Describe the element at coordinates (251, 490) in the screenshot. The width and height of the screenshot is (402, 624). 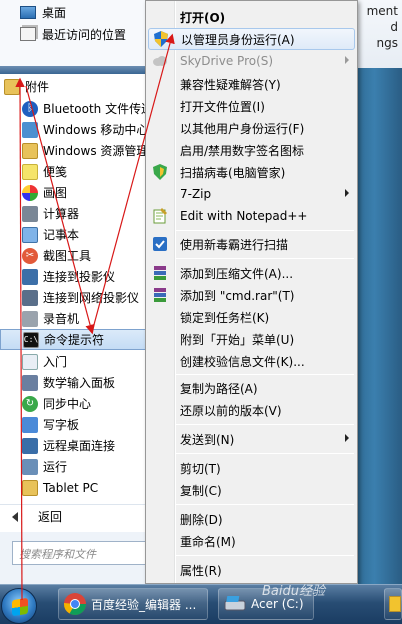
I see `menu-item-copy: 复制(C)` at that location.